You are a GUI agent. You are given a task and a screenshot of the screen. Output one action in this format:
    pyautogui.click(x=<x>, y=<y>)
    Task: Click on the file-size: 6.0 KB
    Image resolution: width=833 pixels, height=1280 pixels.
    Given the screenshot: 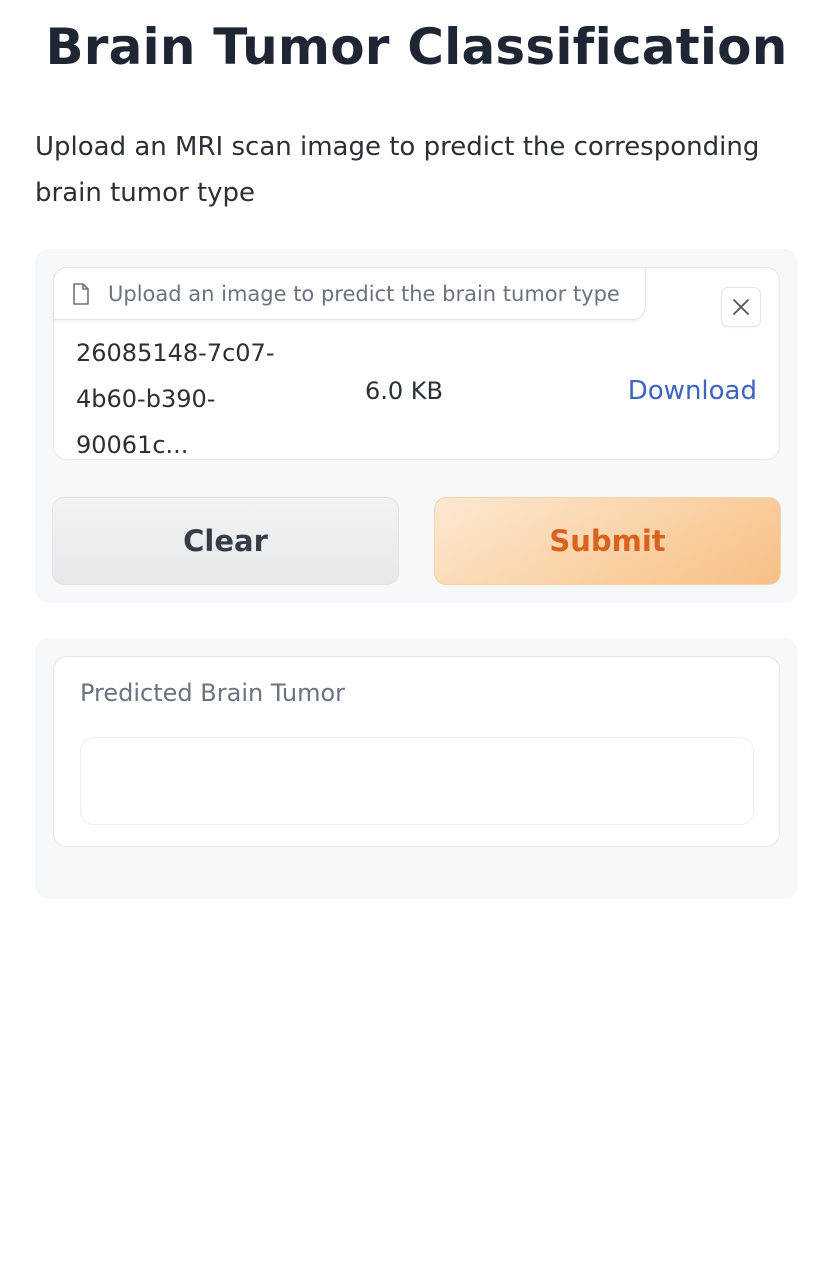 What is the action you would take?
    pyautogui.click(x=404, y=391)
    